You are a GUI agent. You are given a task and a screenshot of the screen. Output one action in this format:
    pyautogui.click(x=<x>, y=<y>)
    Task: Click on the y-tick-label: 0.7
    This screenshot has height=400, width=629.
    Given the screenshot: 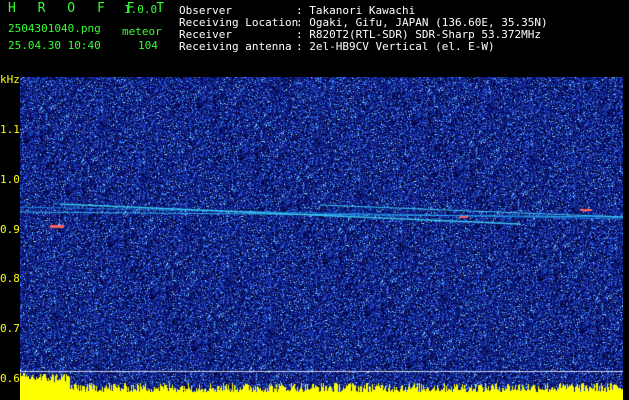 What is the action you would take?
    pyautogui.click(x=10, y=328)
    